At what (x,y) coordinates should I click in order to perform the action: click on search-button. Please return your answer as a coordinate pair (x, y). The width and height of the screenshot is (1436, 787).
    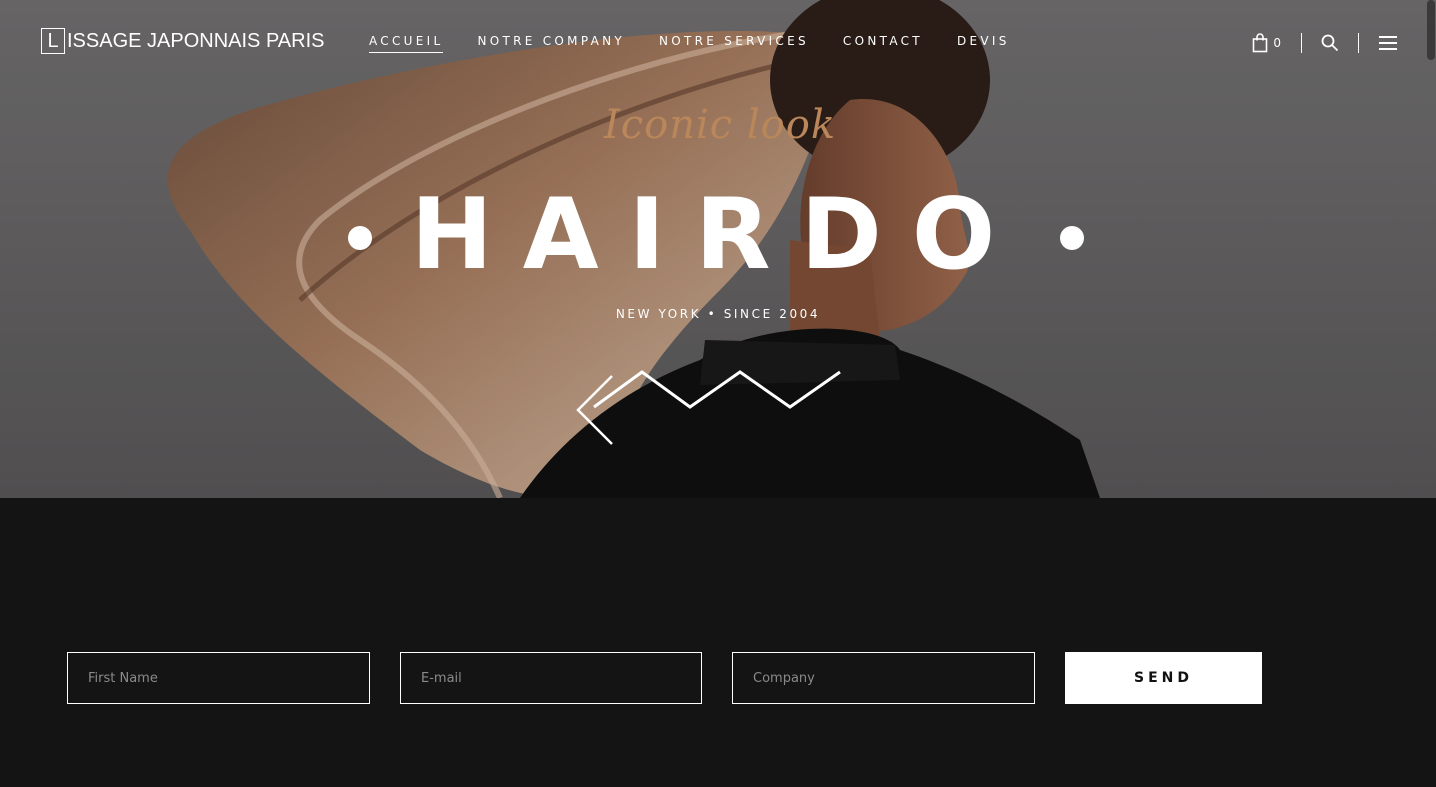
    Looking at the image, I should click on (1330, 43).